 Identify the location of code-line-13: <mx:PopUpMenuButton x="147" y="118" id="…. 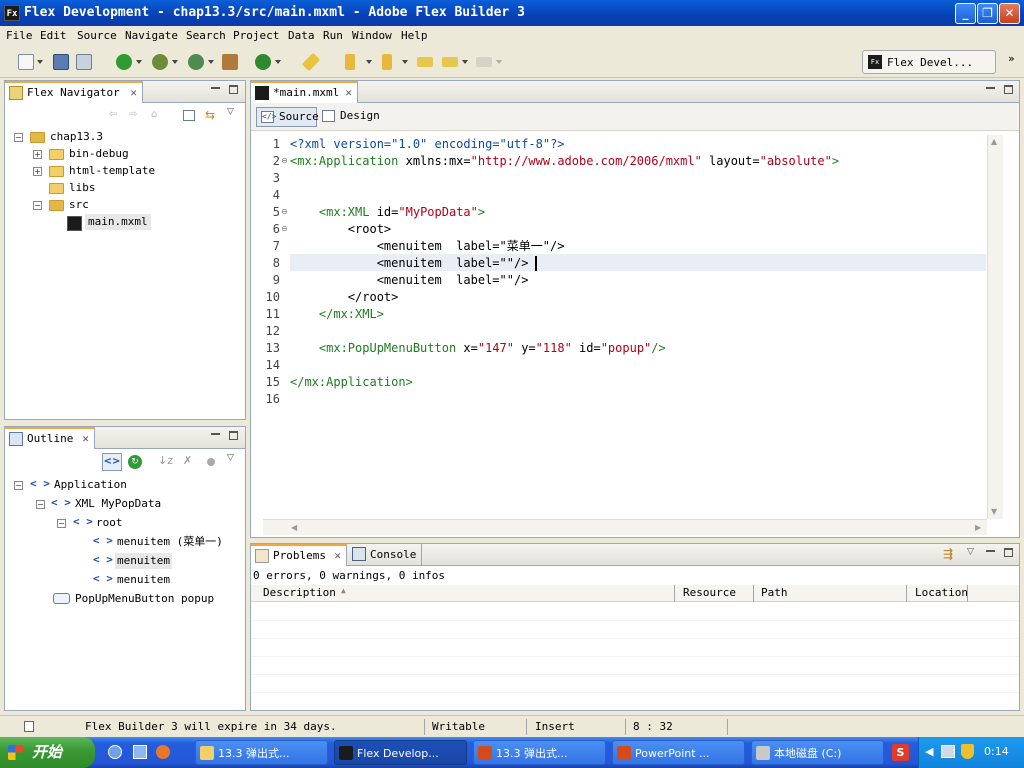
(478, 348).